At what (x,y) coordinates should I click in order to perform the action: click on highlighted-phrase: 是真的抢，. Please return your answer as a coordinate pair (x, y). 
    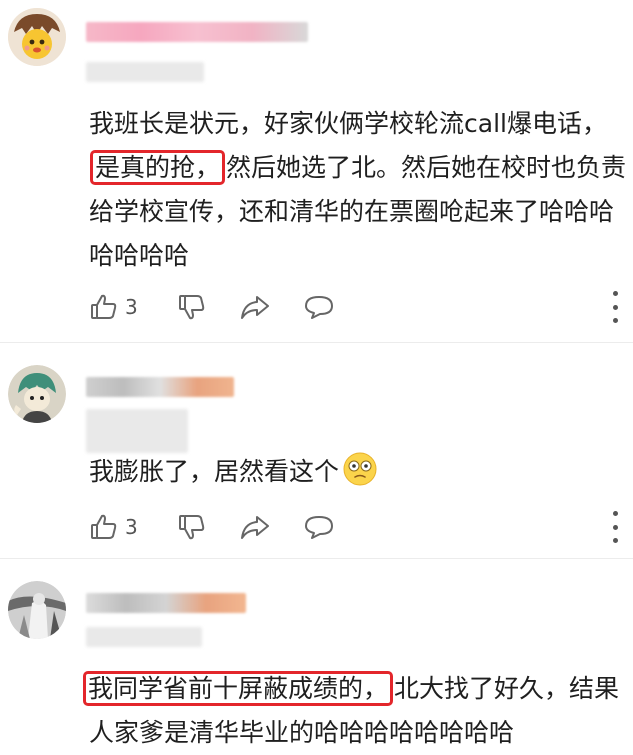
    Looking at the image, I should click on (158, 167).